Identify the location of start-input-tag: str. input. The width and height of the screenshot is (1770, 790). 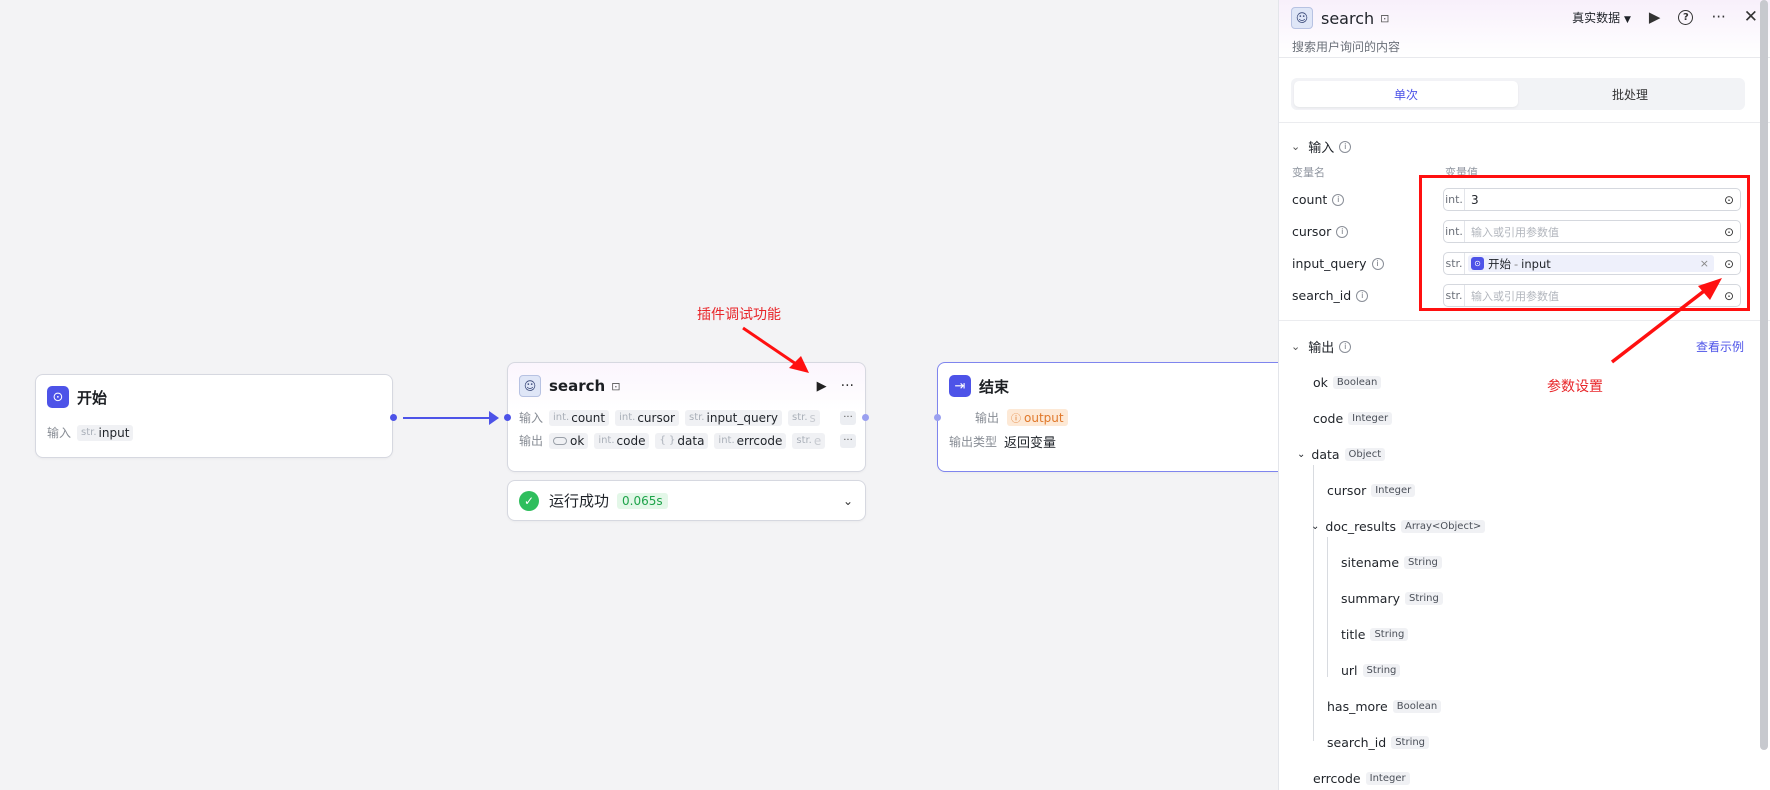
(105, 432).